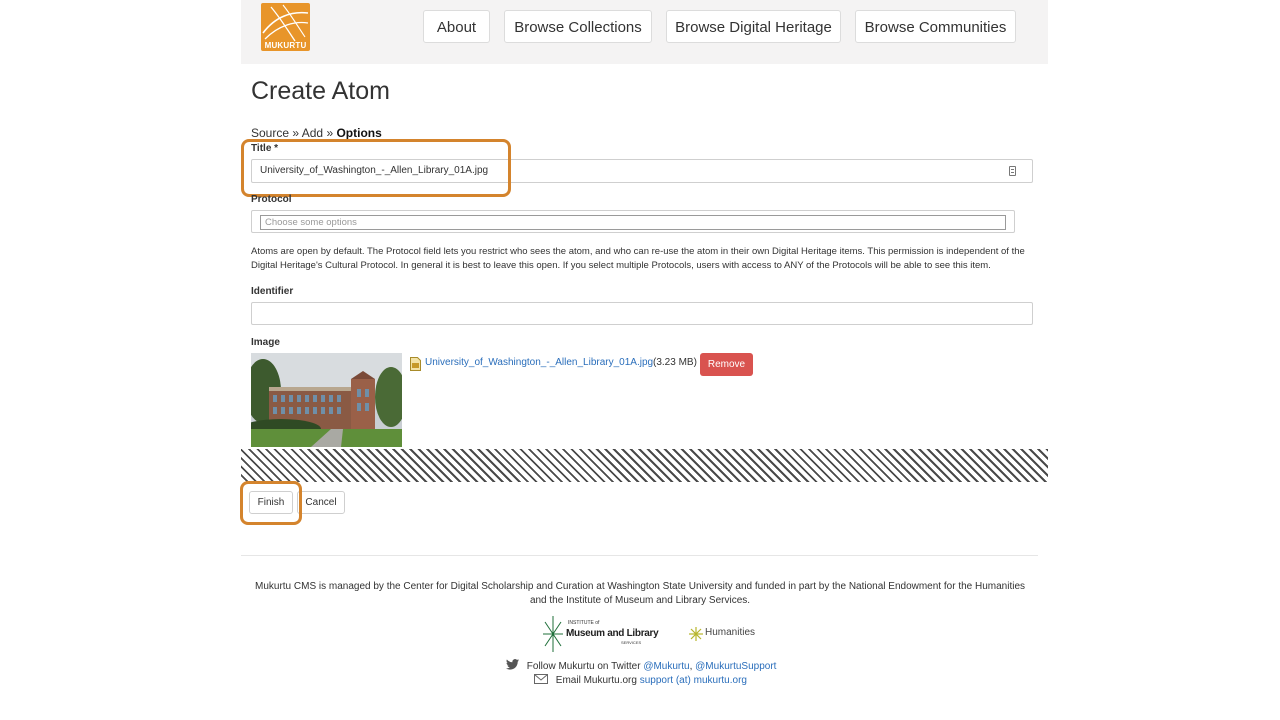 The width and height of the screenshot is (1280, 720). I want to click on imls-institute-text: INSTITUTE of, so click(584, 623).